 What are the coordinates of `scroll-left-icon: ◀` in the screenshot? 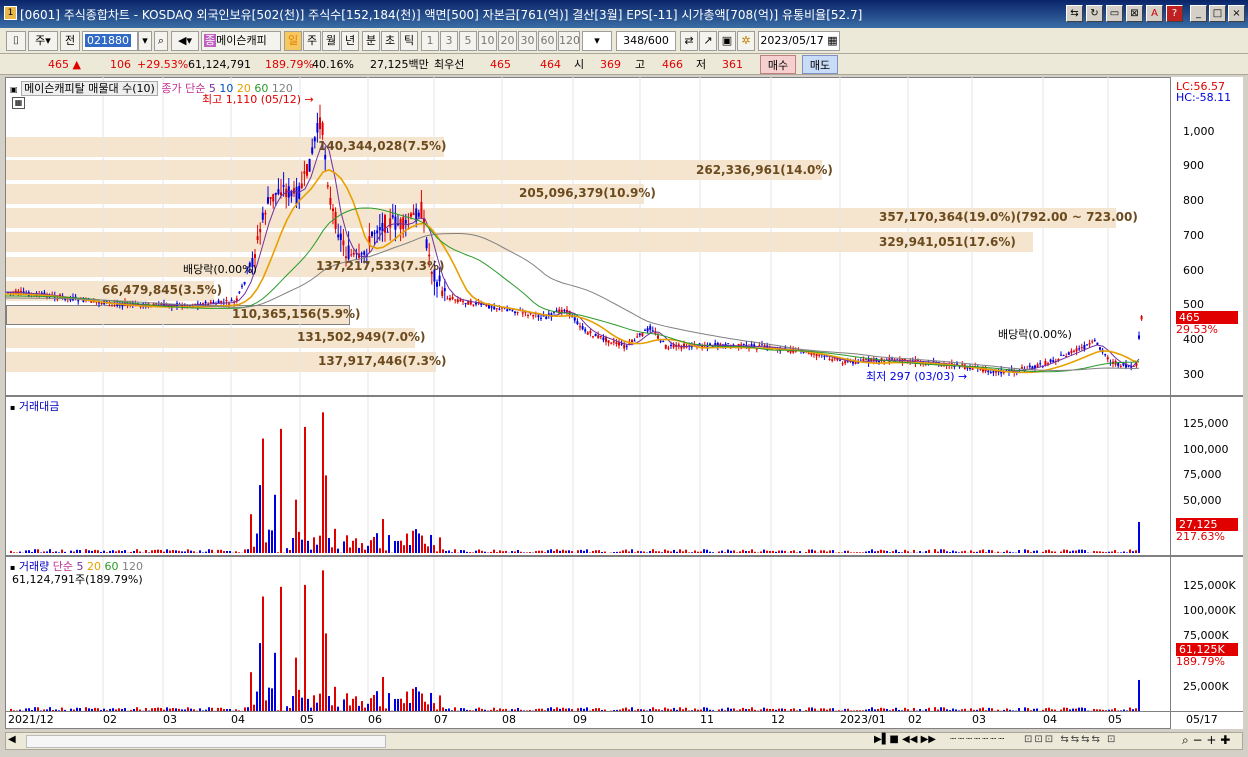 It's located at (12, 739).